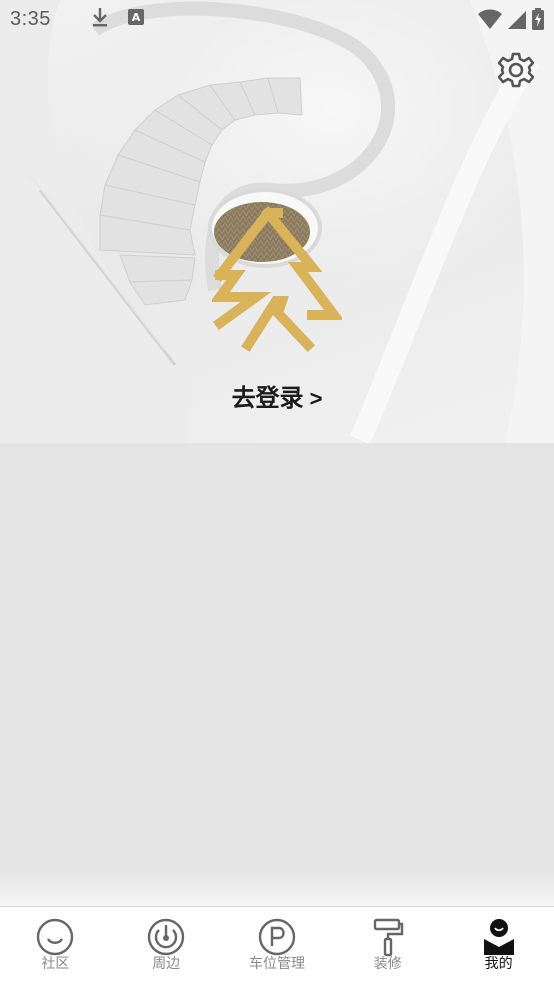 The height and width of the screenshot is (984, 554). I want to click on nav-item-mine: 我的, so click(498, 945).